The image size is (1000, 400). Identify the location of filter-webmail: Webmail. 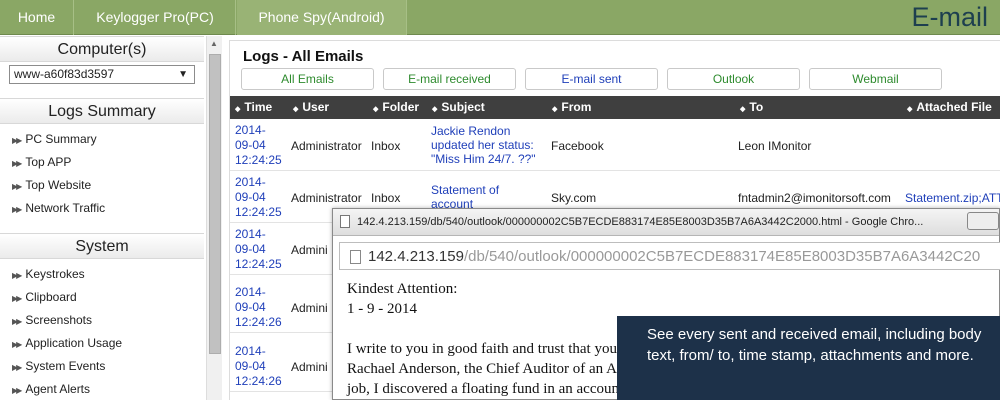
(875, 79).